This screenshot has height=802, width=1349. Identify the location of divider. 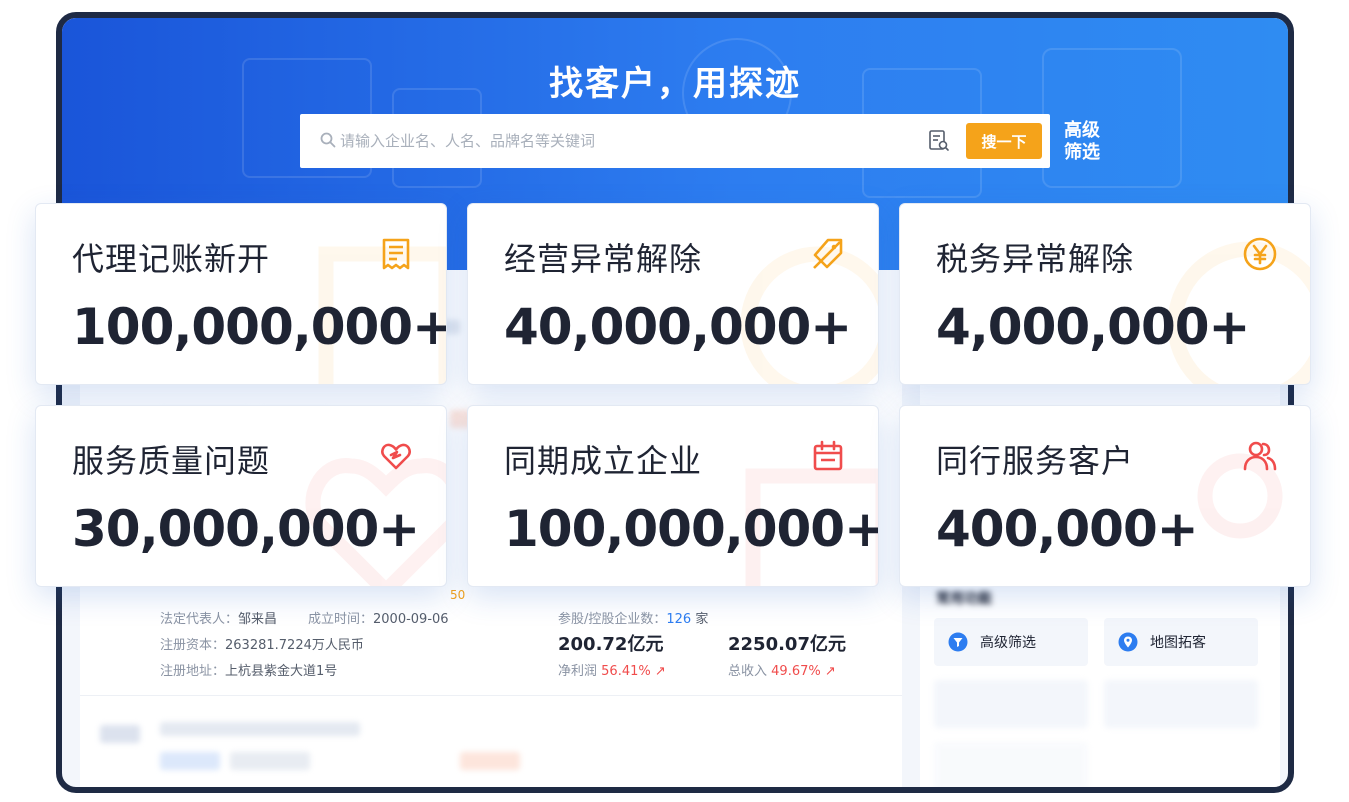
(491, 695).